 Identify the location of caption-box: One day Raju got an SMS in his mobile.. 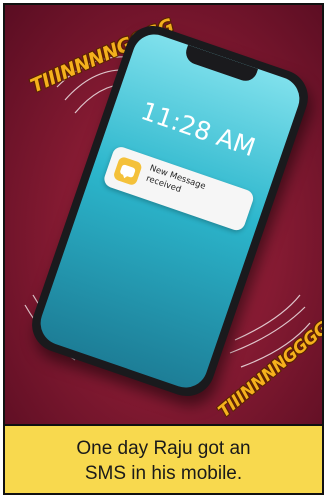
(163, 458).